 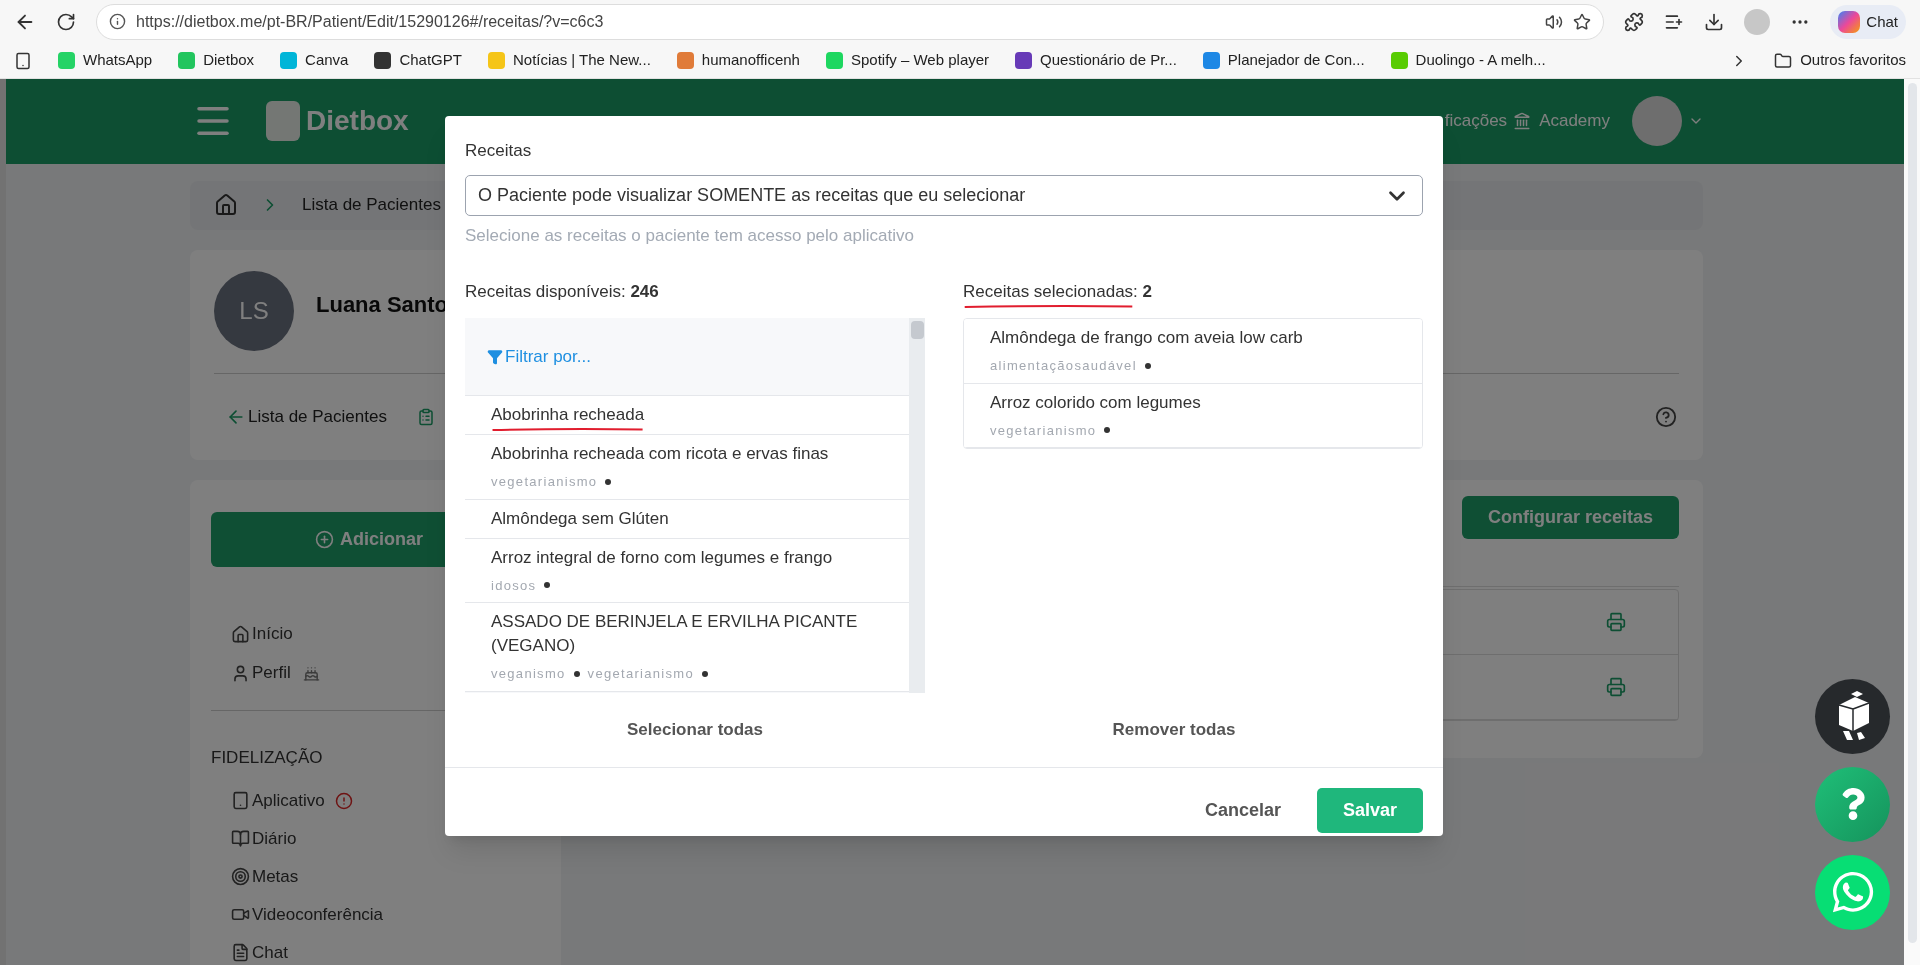 I want to click on bookmark-link: Canva, so click(x=327, y=60).